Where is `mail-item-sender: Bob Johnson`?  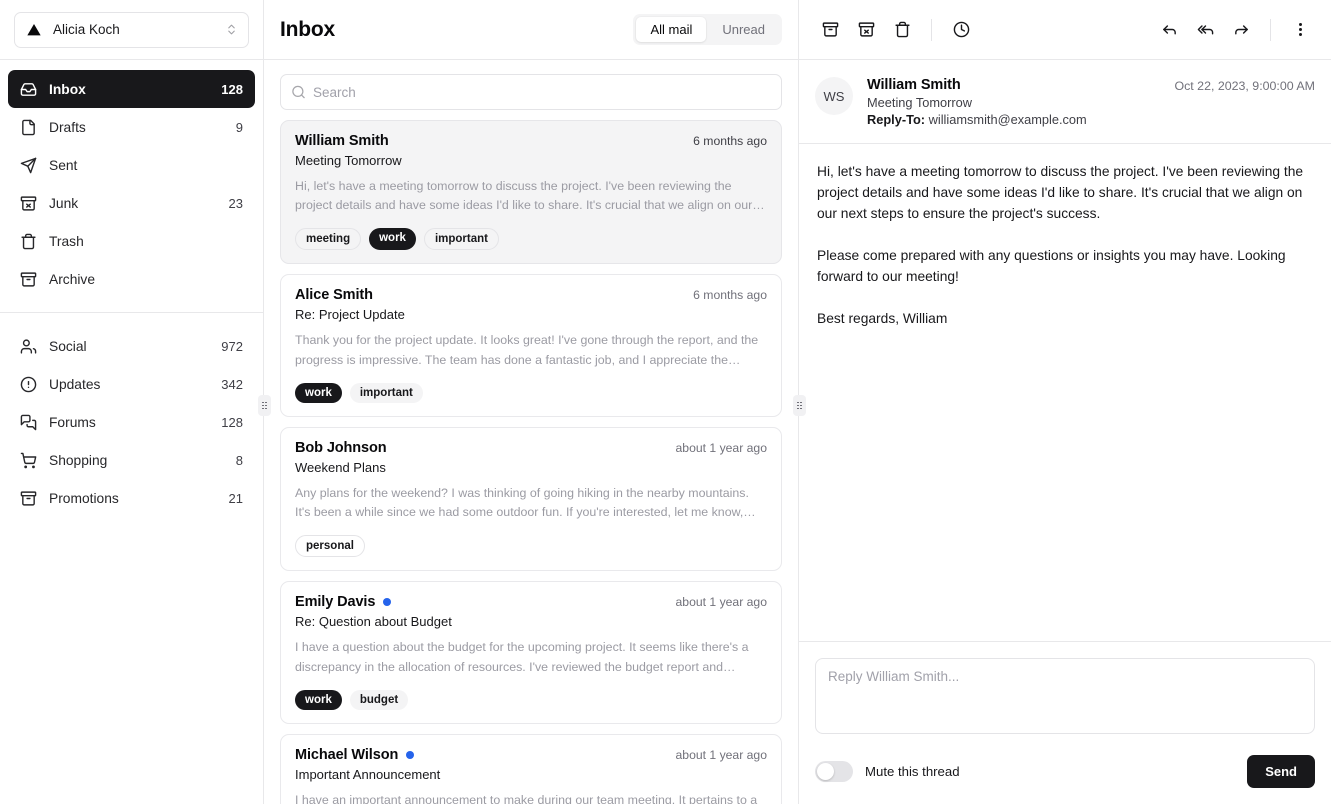 mail-item-sender: Bob Johnson is located at coordinates (341, 447).